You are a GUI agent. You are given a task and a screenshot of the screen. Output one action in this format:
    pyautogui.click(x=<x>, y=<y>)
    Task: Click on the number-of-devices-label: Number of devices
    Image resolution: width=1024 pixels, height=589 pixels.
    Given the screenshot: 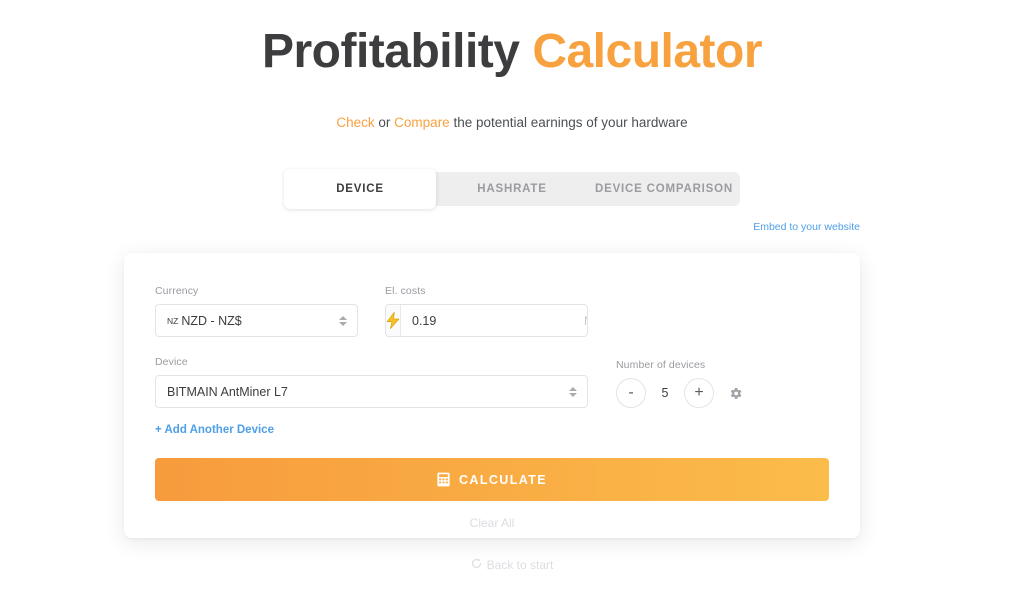 What is the action you would take?
    pyautogui.click(x=661, y=365)
    